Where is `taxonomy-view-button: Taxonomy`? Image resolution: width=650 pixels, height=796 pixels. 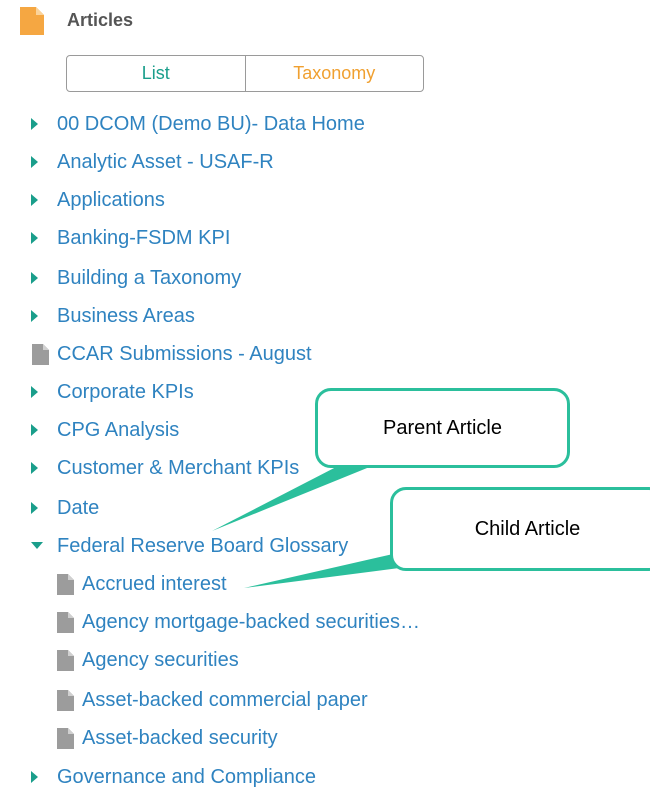 taxonomy-view-button: Taxonomy is located at coordinates (334, 73).